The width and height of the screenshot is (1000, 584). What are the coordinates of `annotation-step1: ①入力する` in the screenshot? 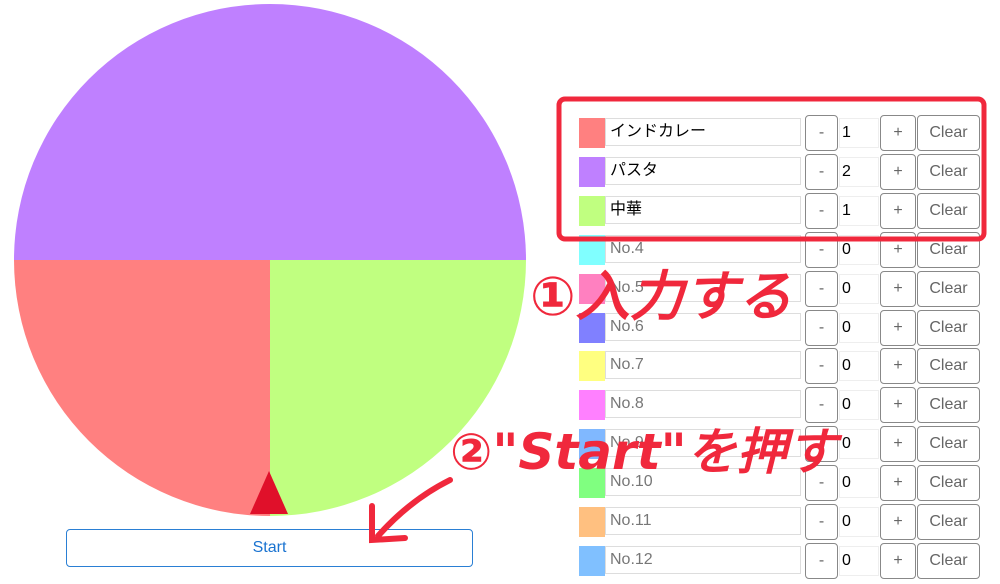 It's located at (661, 296).